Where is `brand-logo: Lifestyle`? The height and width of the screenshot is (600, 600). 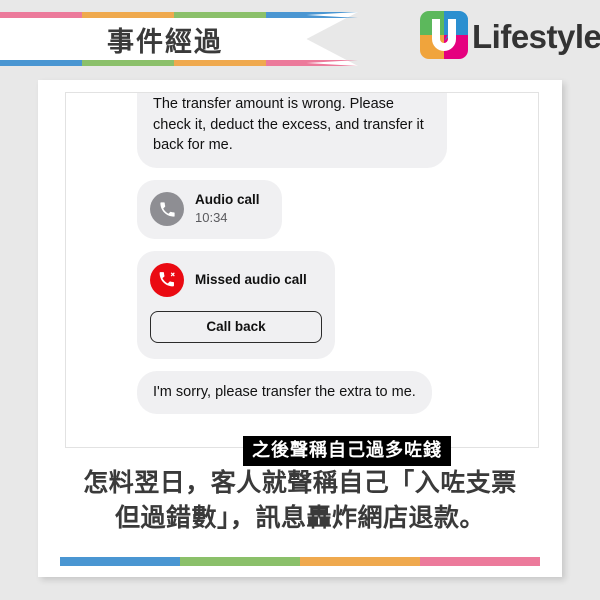 brand-logo: Lifestyle is located at coordinates (510, 35).